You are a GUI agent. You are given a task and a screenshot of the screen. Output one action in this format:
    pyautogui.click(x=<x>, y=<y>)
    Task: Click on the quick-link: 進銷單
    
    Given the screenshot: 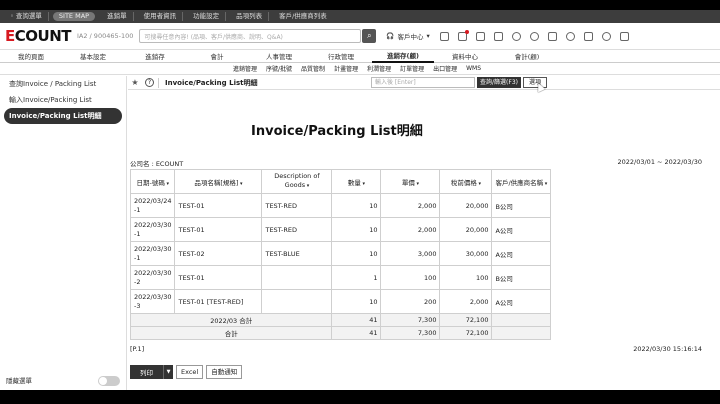 What is the action you would take?
    pyautogui.click(x=117, y=16)
    